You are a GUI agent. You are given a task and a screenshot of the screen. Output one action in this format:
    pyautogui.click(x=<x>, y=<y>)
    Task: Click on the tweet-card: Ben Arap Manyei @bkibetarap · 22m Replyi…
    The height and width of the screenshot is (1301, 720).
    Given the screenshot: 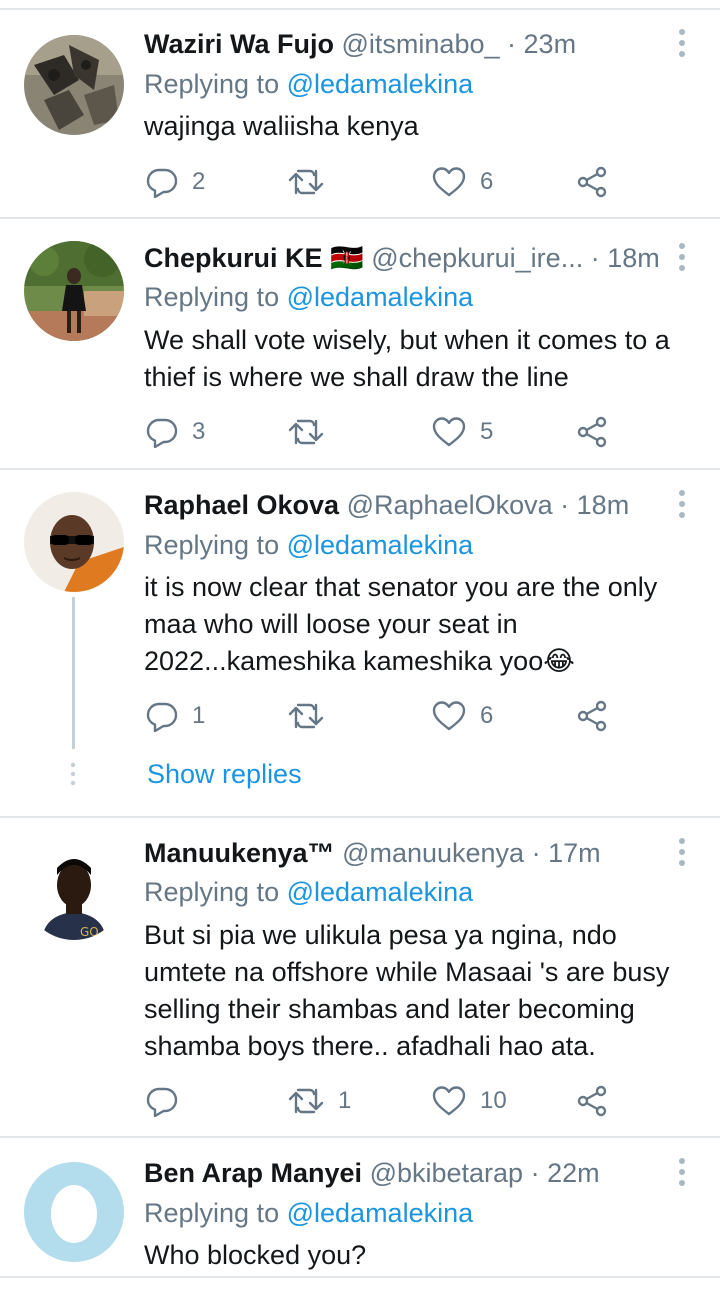 What is the action you would take?
    pyautogui.click(x=360, y=1208)
    